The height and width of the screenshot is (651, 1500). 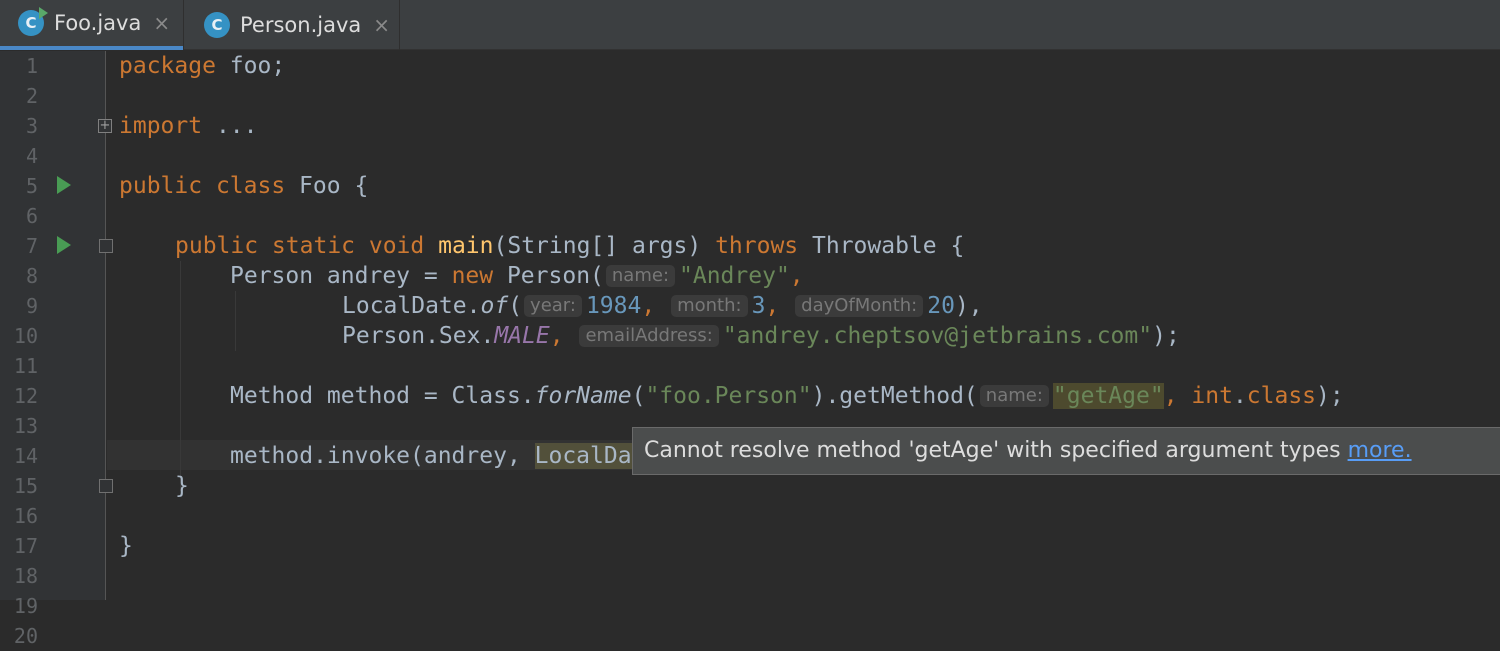 I want to click on error-highlight: "getAge", so click(x=1108, y=396).